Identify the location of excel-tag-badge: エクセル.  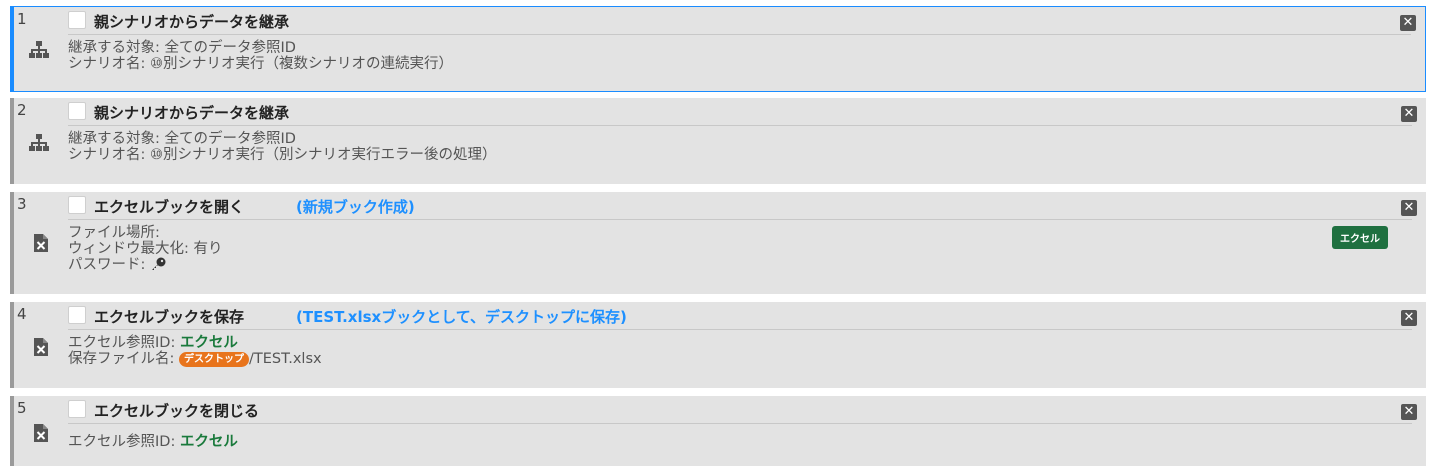
(1360, 237).